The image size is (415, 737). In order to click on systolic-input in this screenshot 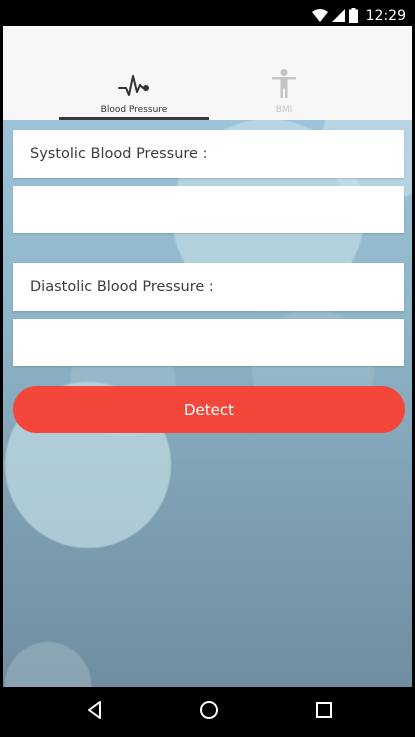, I will do `click(208, 209)`.